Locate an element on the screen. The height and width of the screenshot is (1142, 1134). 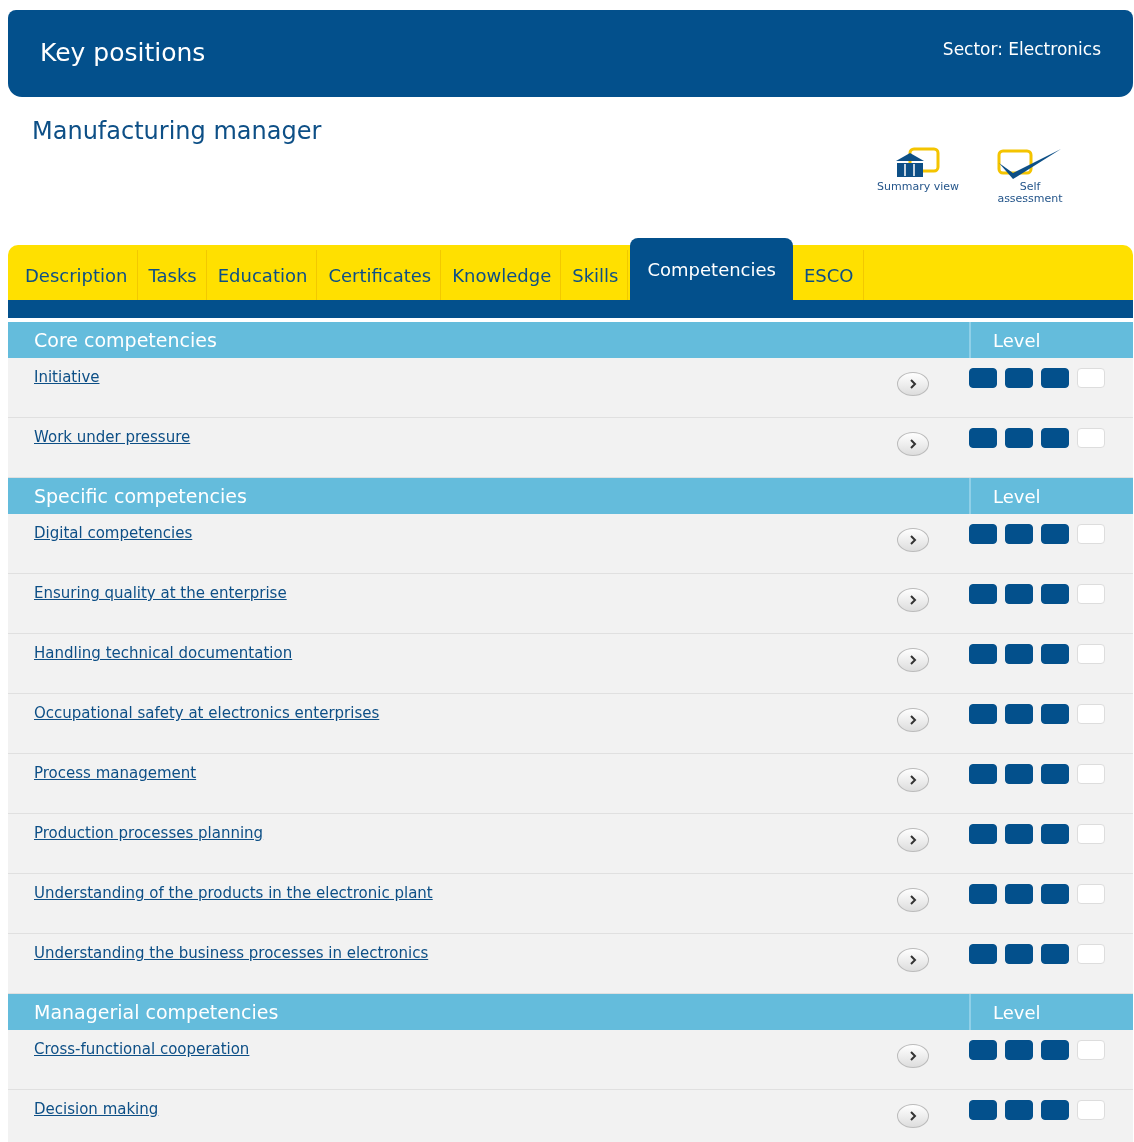
sector-label: Sector: Electronics is located at coordinates (1021, 48).